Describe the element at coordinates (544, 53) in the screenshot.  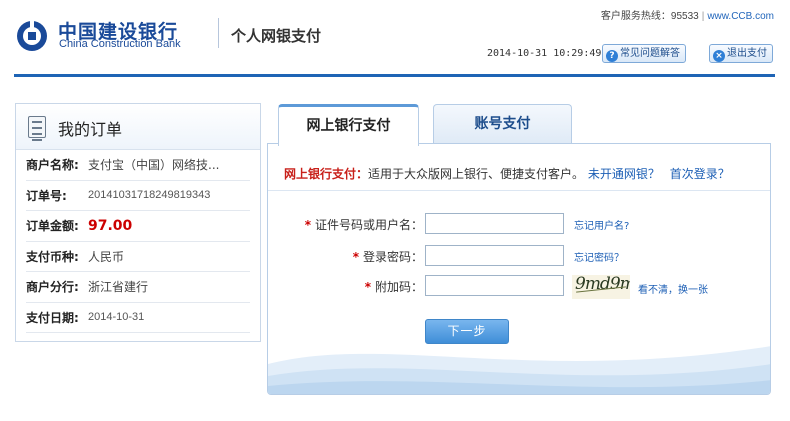
I see `current-datetime: 2014-10-31 10:29:49` at that location.